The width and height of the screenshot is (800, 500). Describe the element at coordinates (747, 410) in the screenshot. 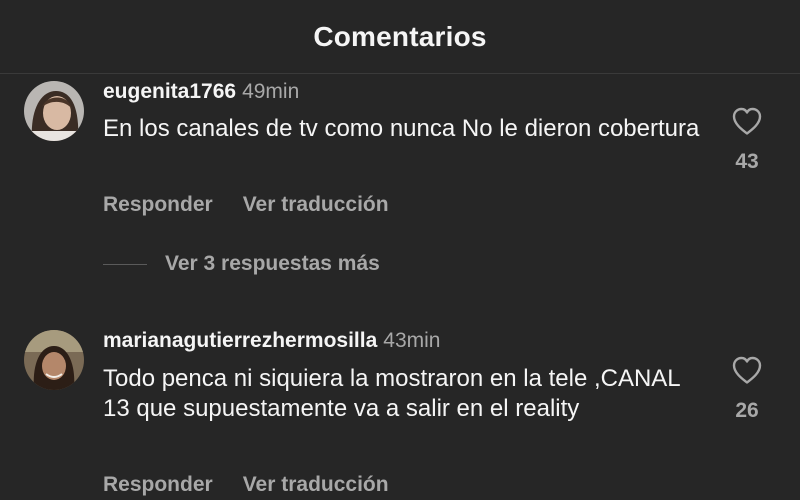

I see `like-count: 26` at that location.